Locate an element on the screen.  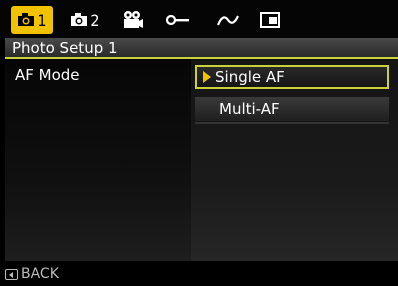
af-mode-setting: AF Mode is located at coordinates (47, 75).